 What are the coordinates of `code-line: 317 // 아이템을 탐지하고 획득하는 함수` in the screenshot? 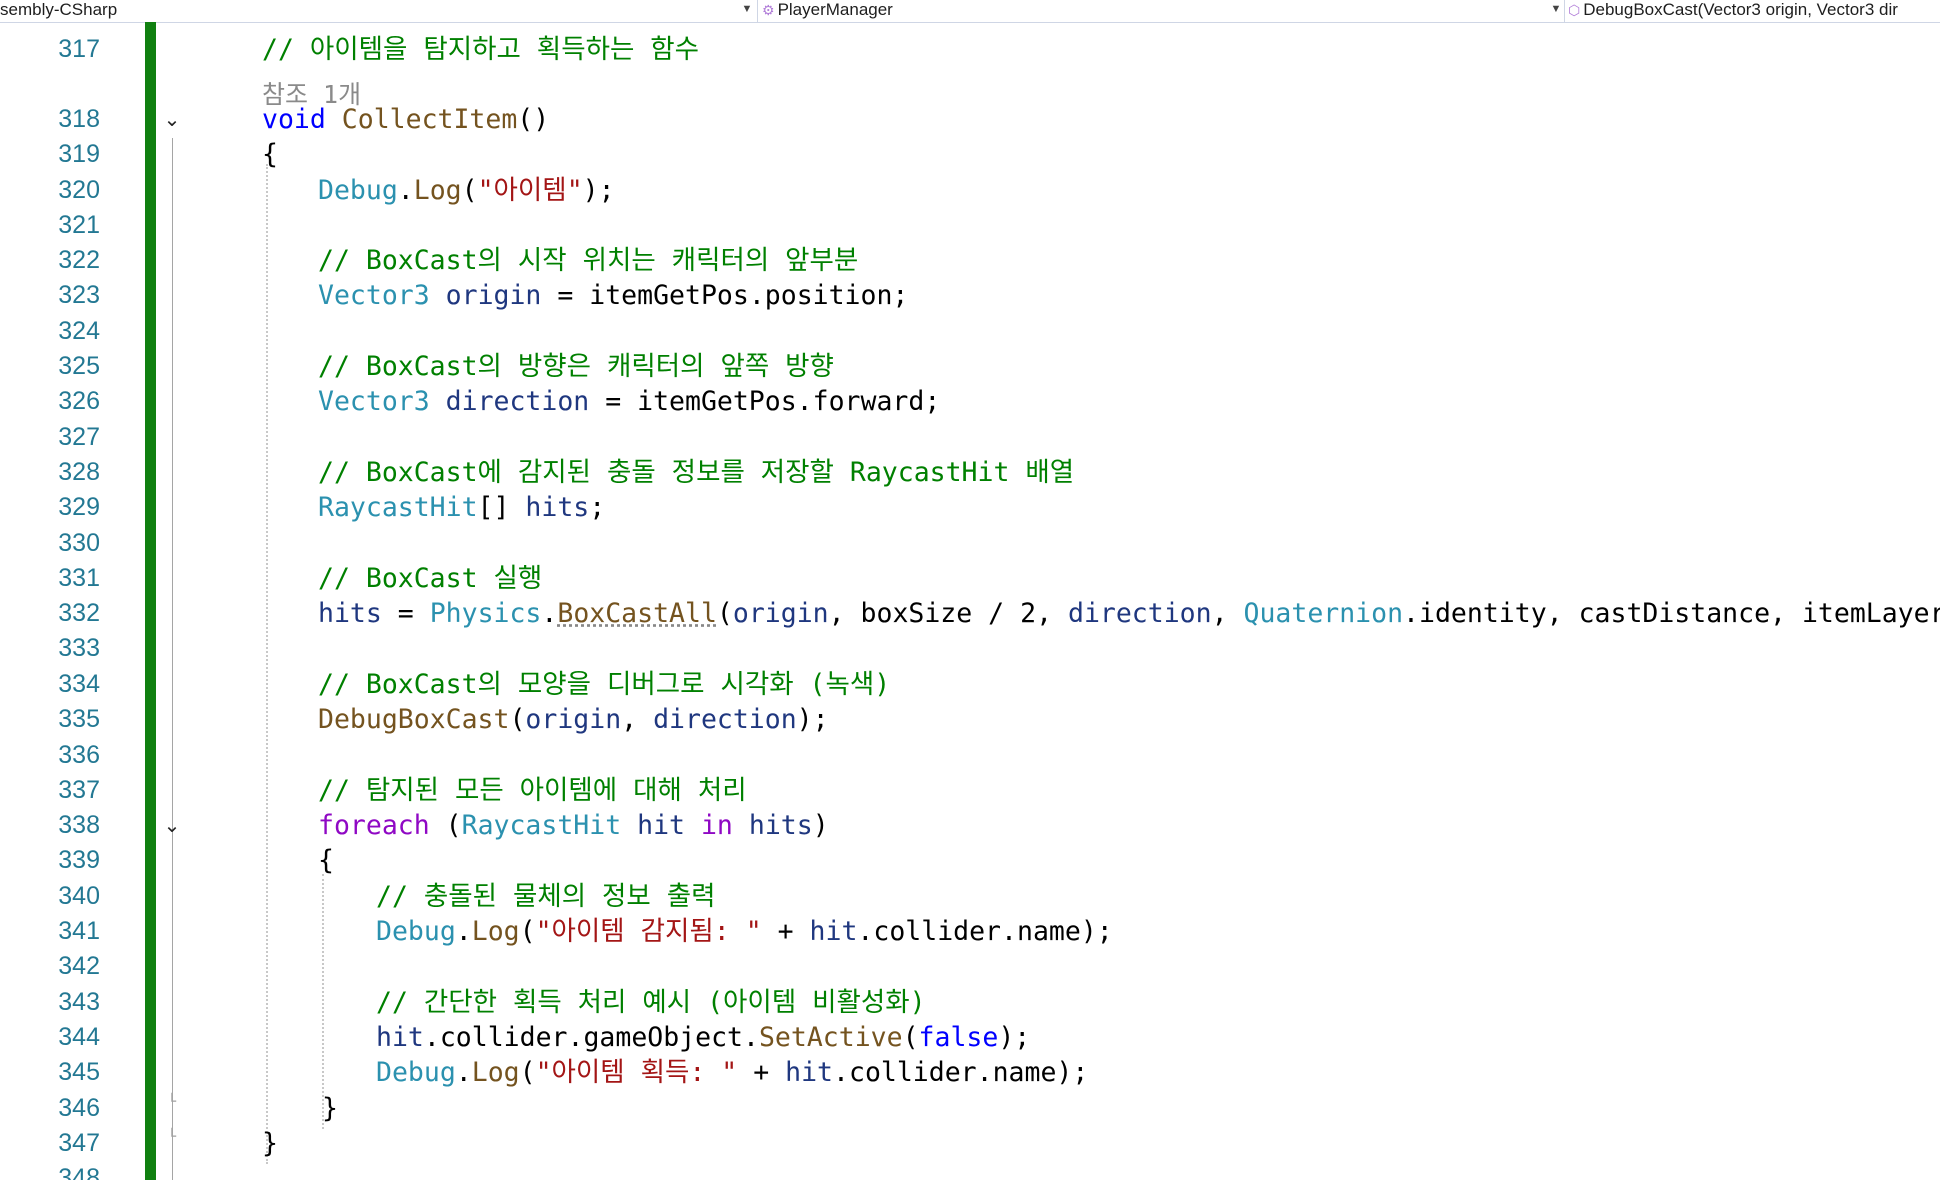 It's located at (970, 49).